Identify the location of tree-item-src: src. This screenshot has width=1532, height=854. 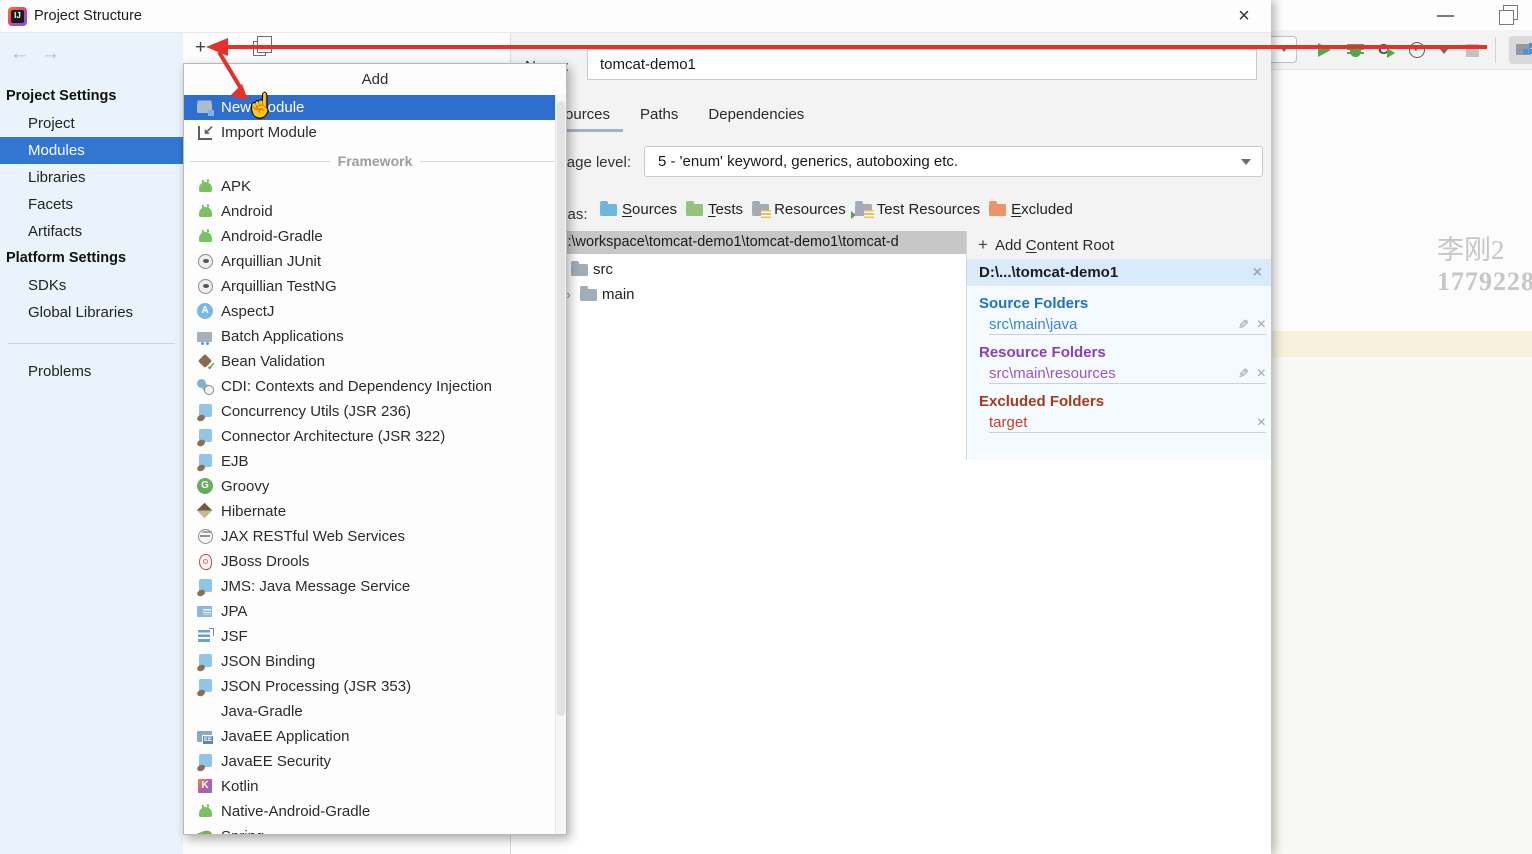
(592, 269).